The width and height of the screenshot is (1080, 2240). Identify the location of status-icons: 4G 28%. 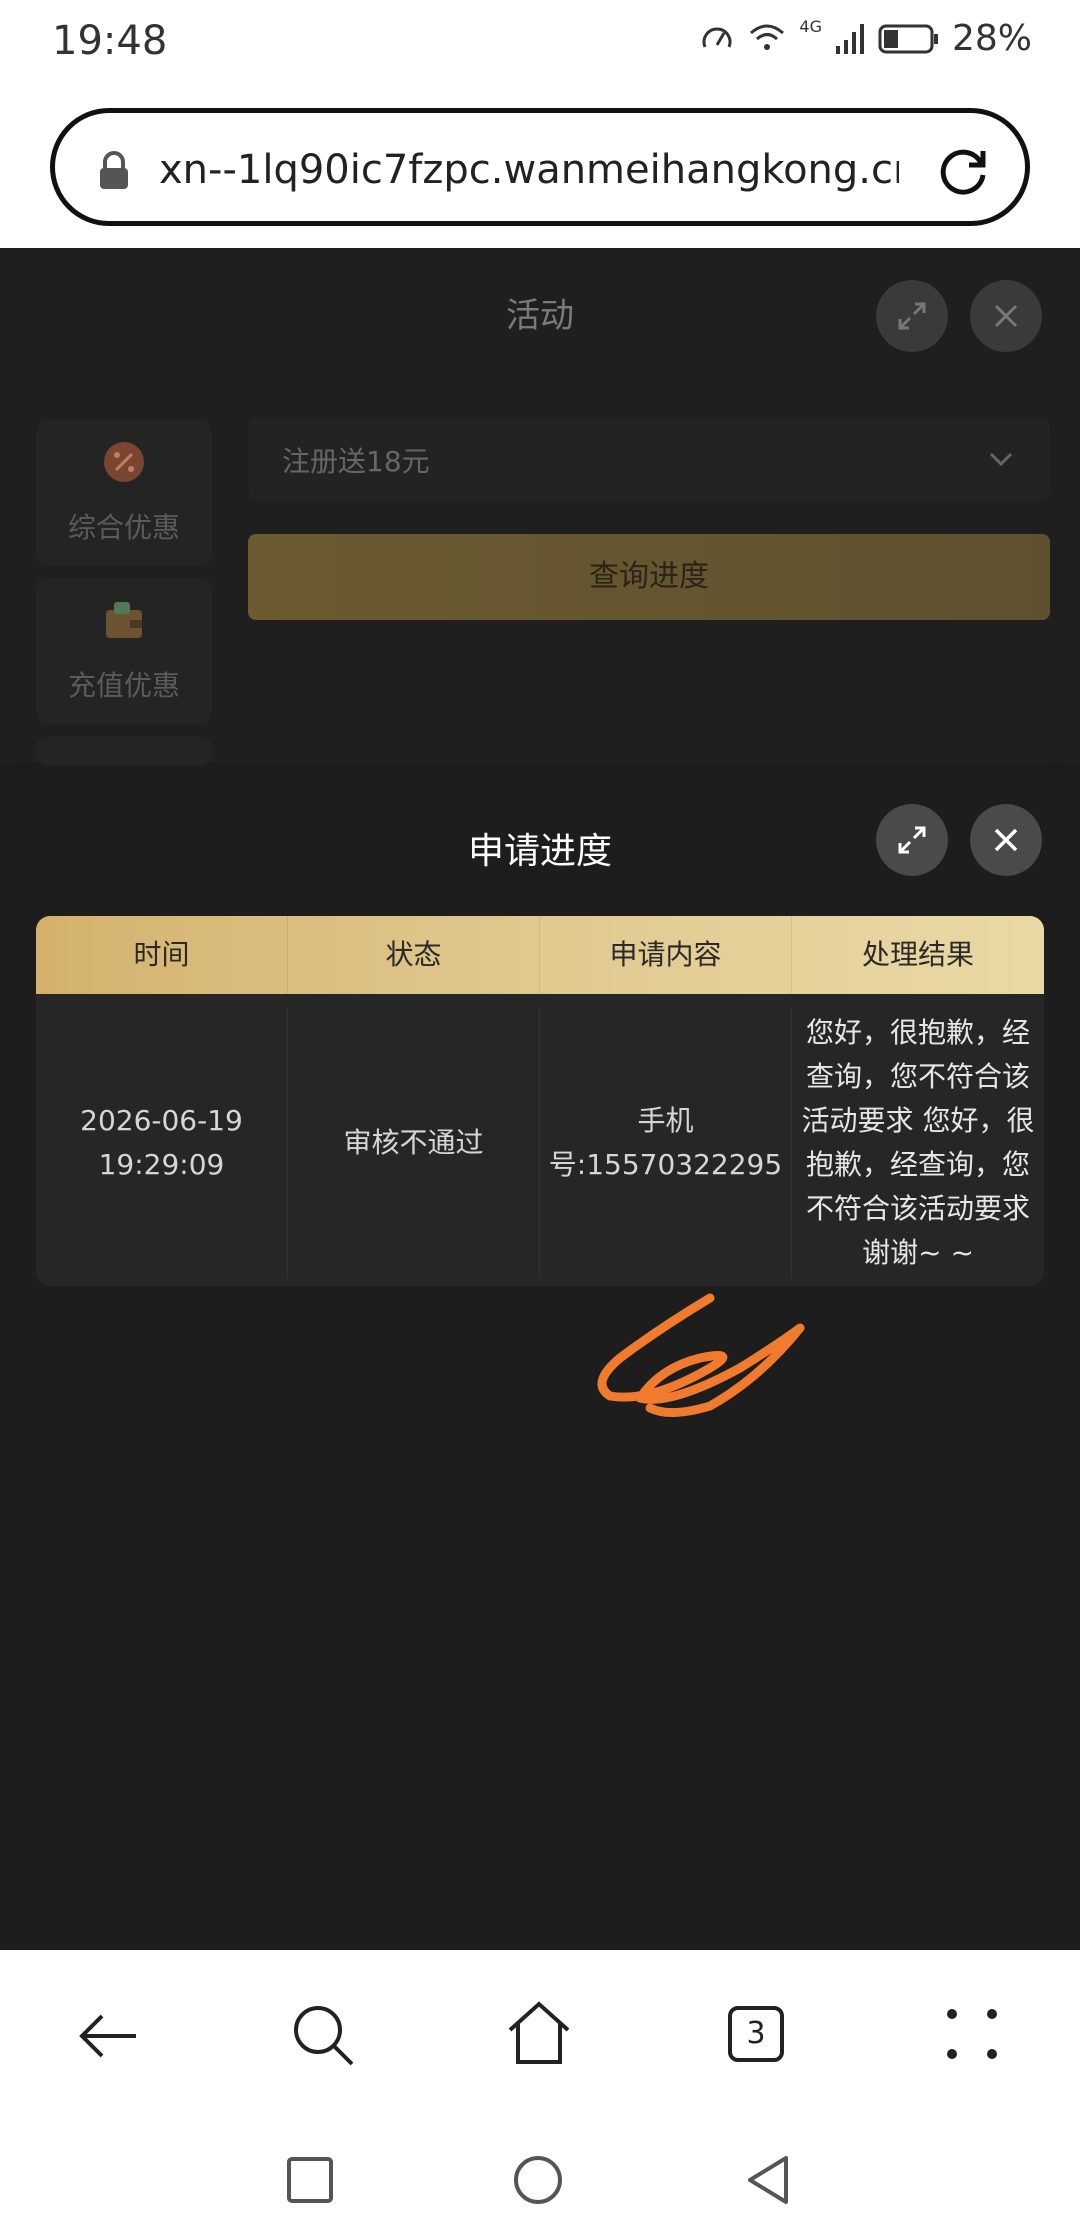
(865, 38).